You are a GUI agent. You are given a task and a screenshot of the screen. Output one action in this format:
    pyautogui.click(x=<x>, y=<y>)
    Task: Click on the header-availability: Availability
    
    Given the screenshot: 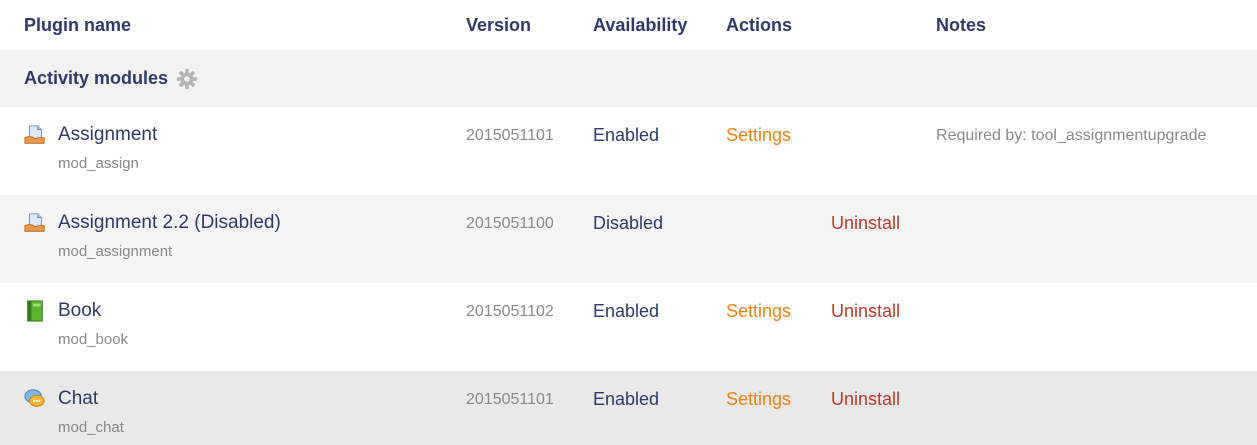 What is the action you would take?
    pyautogui.click(x=640, y=24)
    